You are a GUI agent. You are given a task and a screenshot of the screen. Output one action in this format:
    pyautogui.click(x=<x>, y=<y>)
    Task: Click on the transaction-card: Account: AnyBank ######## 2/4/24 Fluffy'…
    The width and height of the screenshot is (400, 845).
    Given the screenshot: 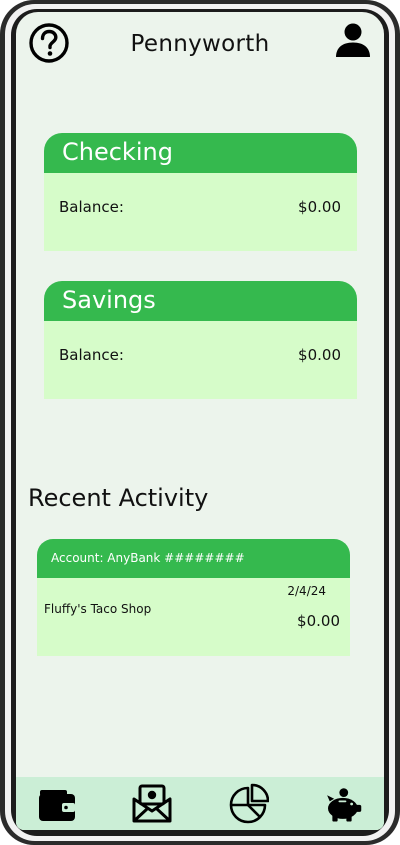 What is the action you would take?
    pyautogui.click(x=193, y=597)
    